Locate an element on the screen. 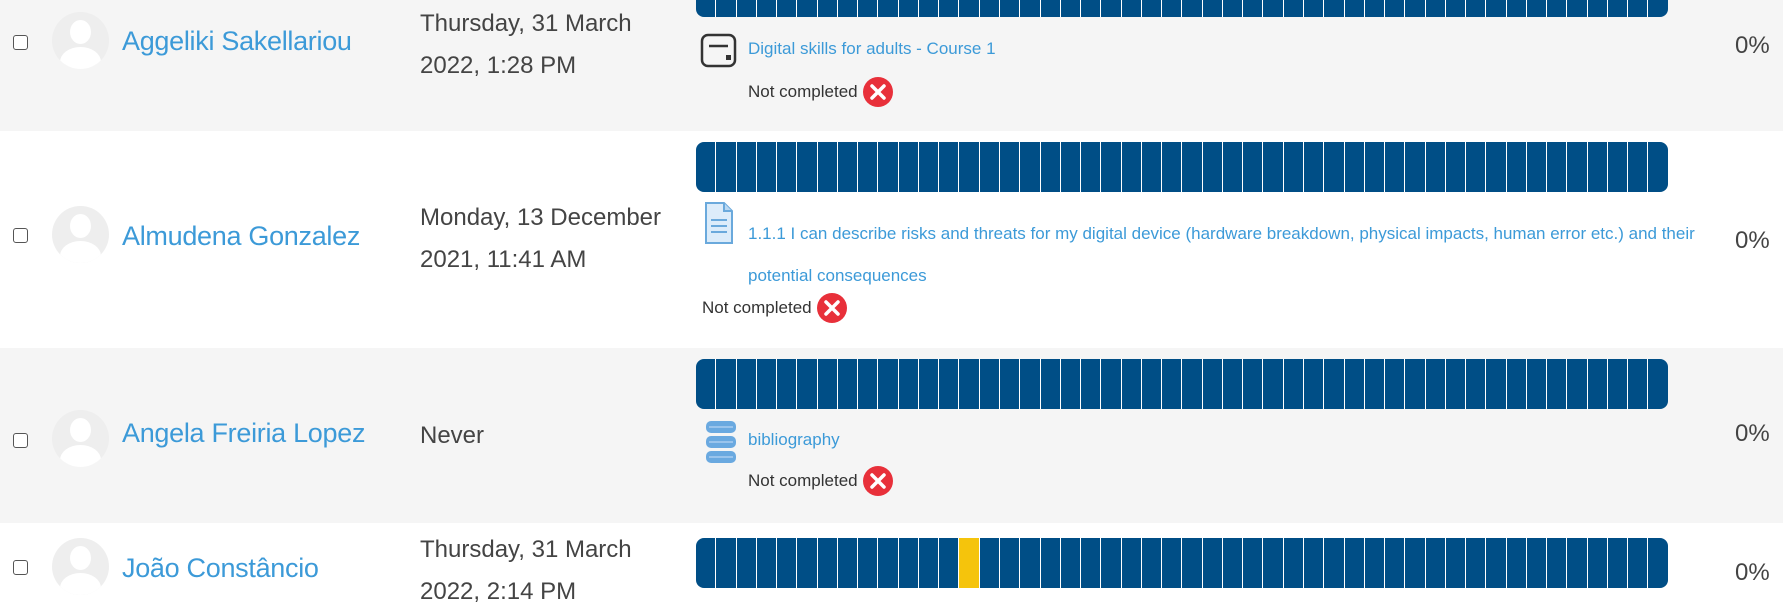 This screenshot has height=613, width=1783. user-name-link: Aggeliki Sakellariou is located at coordinates (237, 41).